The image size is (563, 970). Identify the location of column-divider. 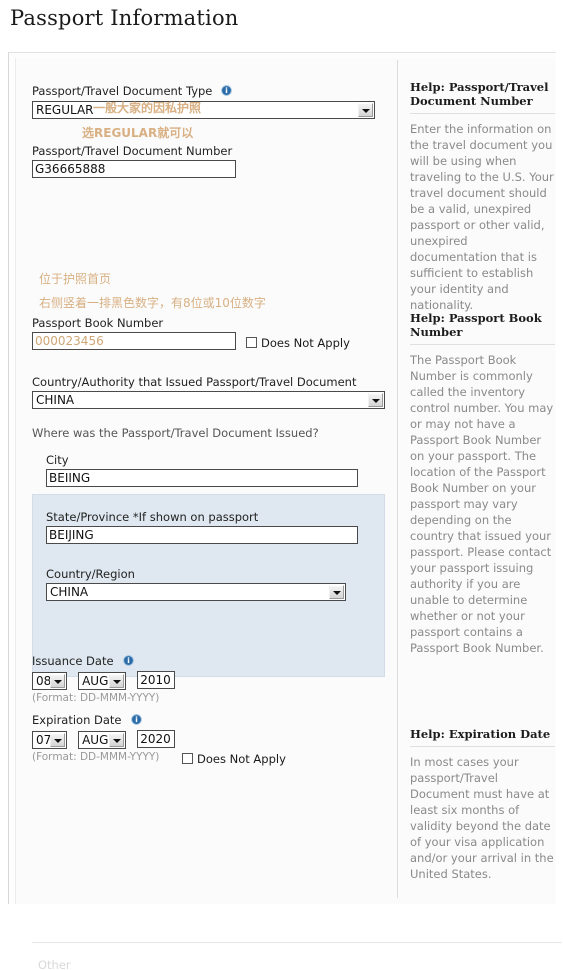
(397, 479).